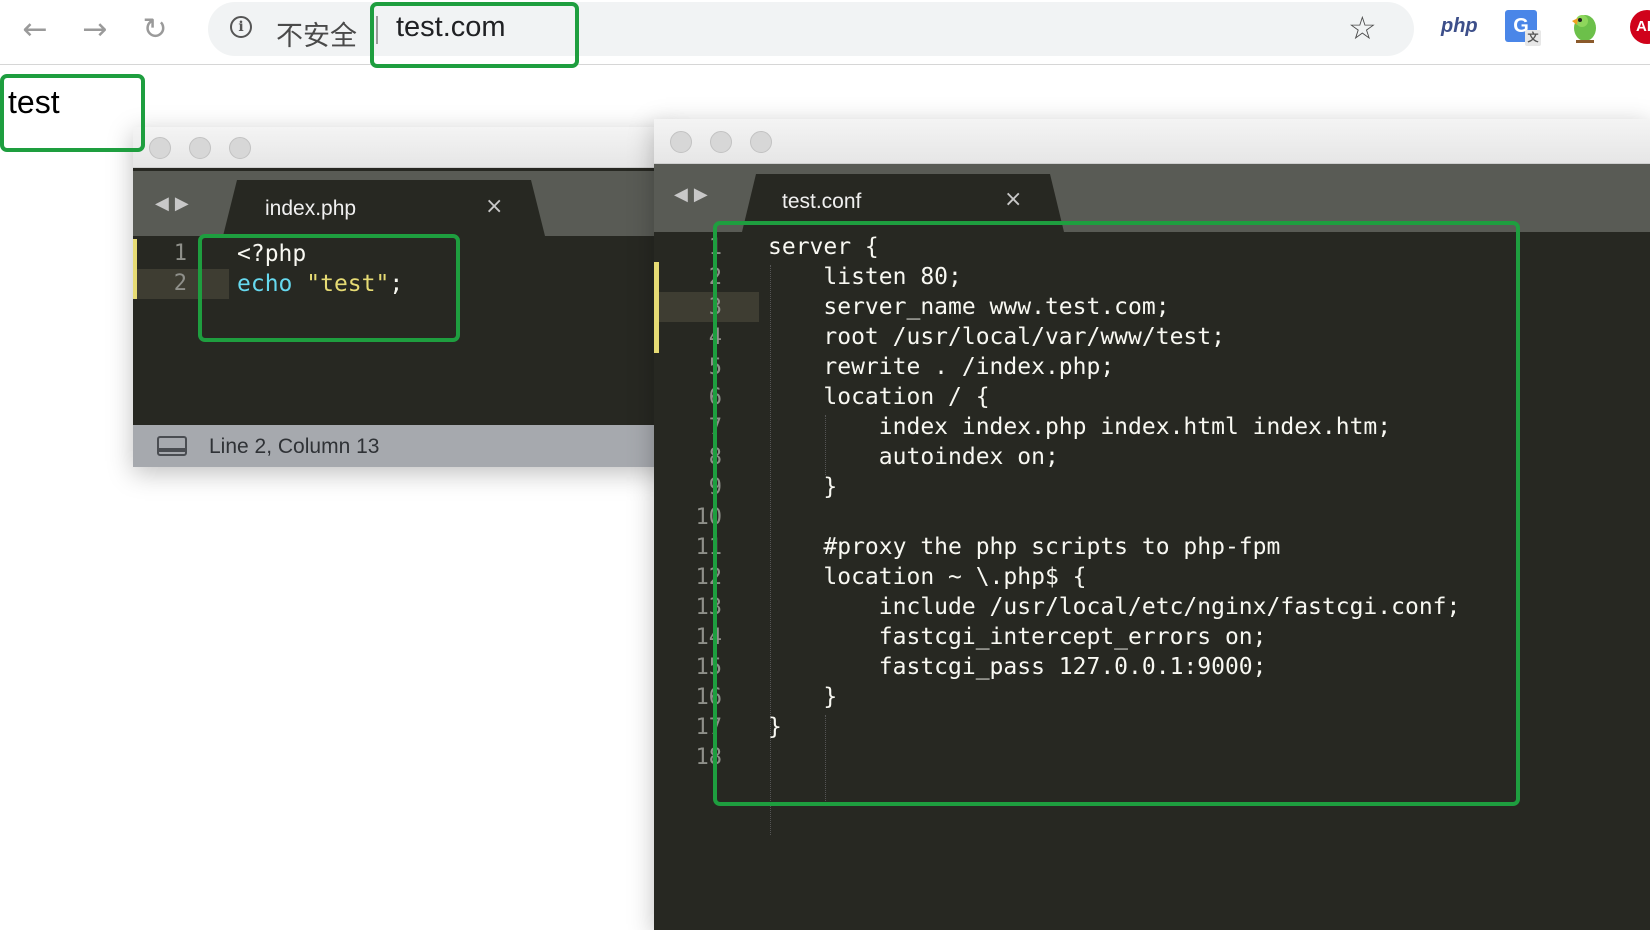  Describe the element at coordinates (311, 208) in the screenshot. I see `tab-label: index.php` at that location.